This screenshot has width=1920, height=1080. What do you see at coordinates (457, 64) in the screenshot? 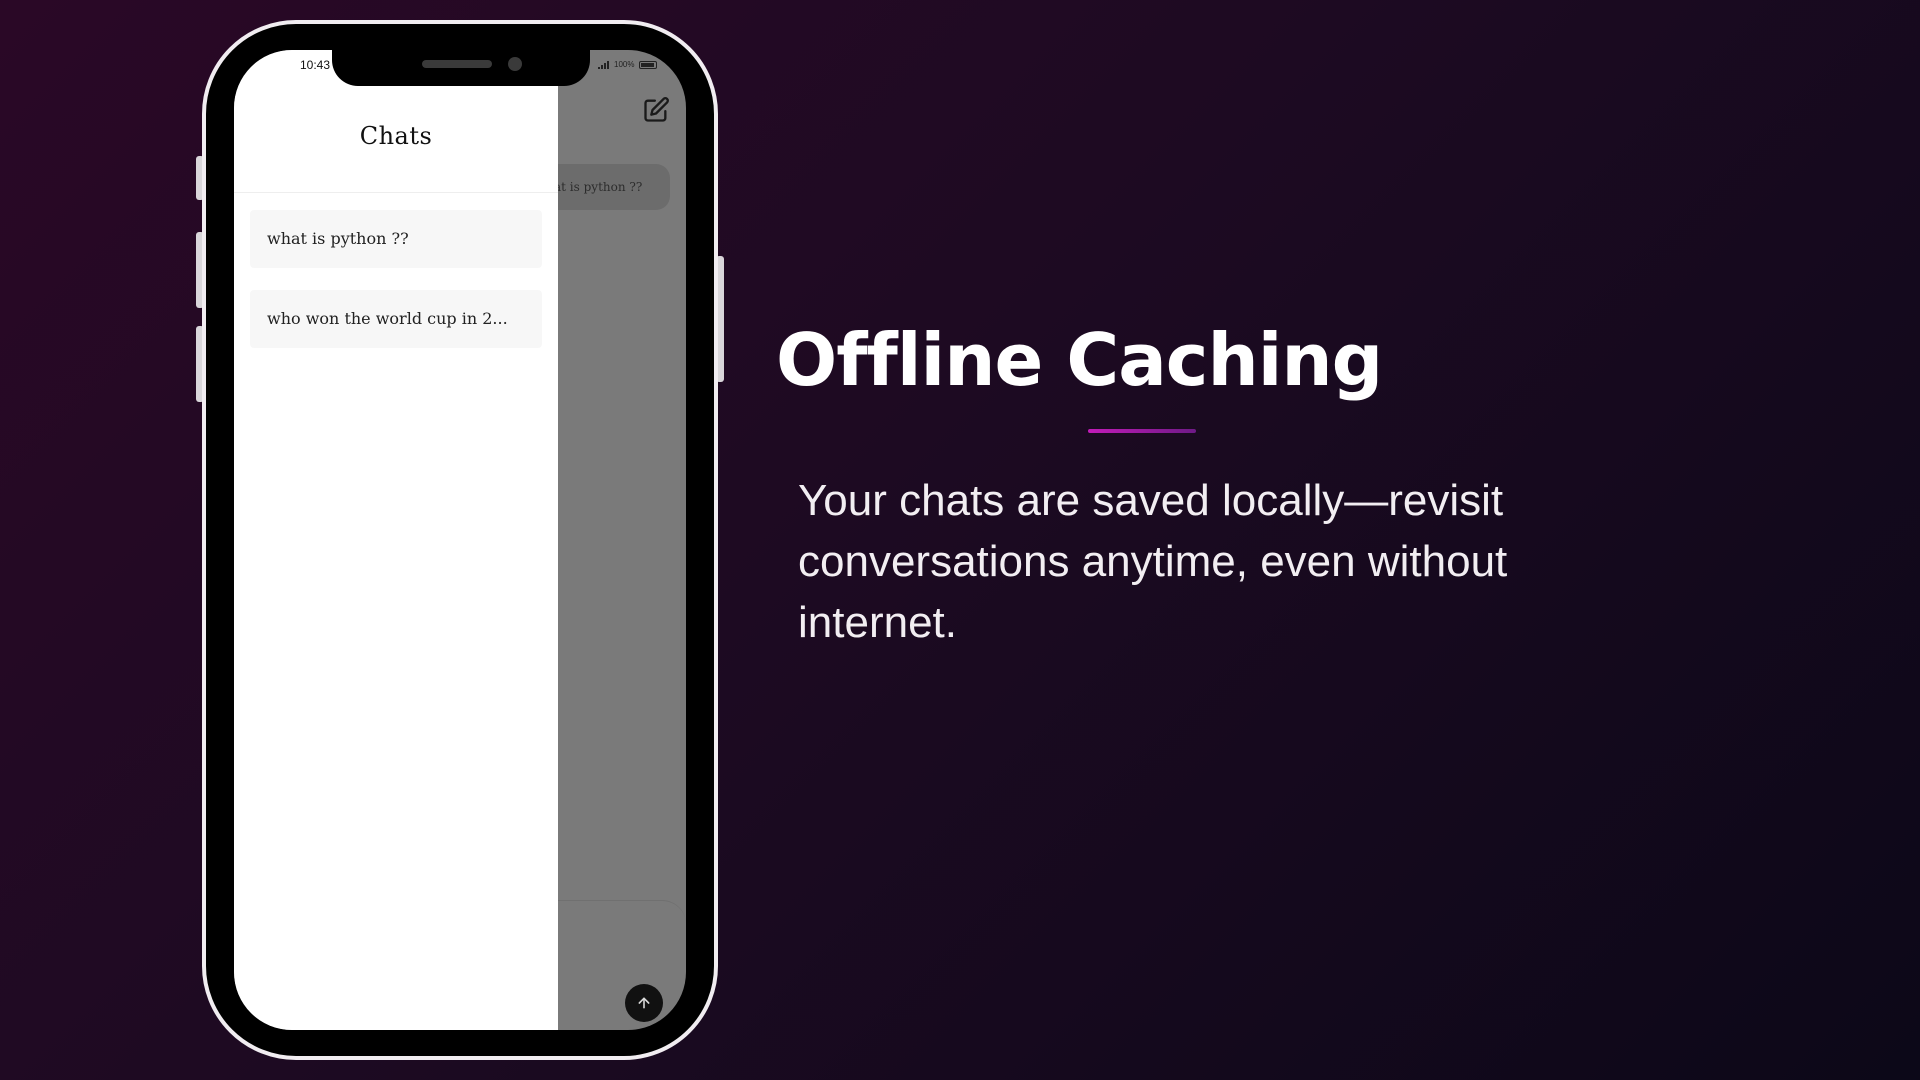
I see `speaker-grille` at bounding box center [457, 64].